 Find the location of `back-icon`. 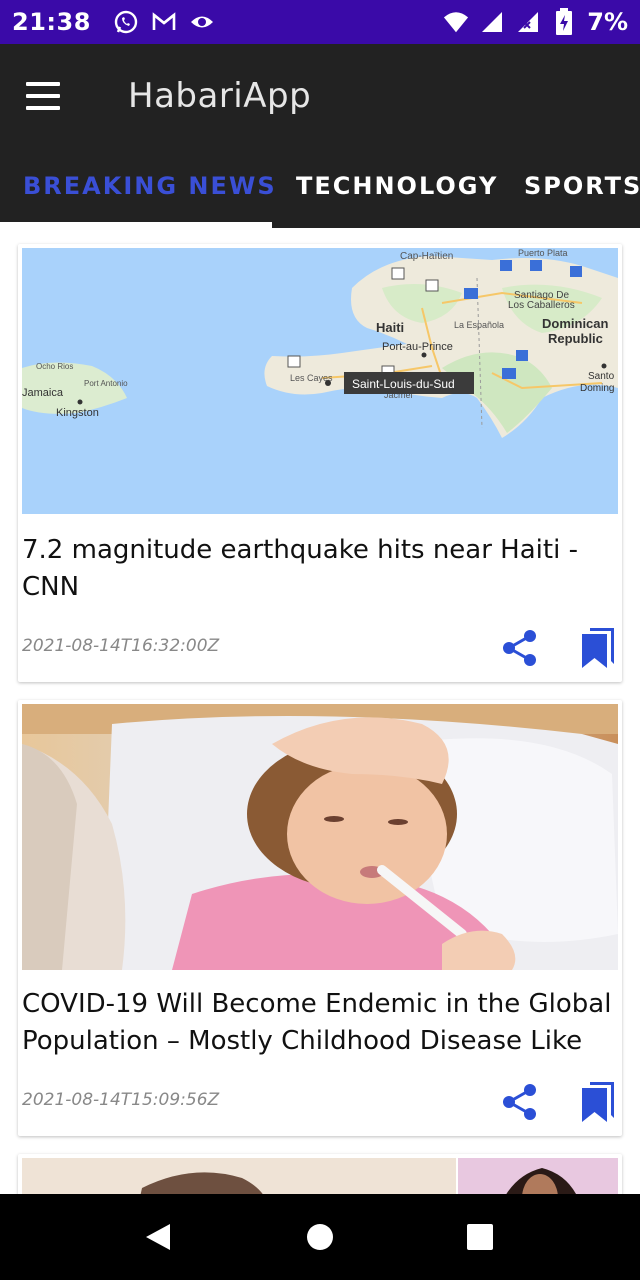

back-icon is located at coordinates (159, 1237).